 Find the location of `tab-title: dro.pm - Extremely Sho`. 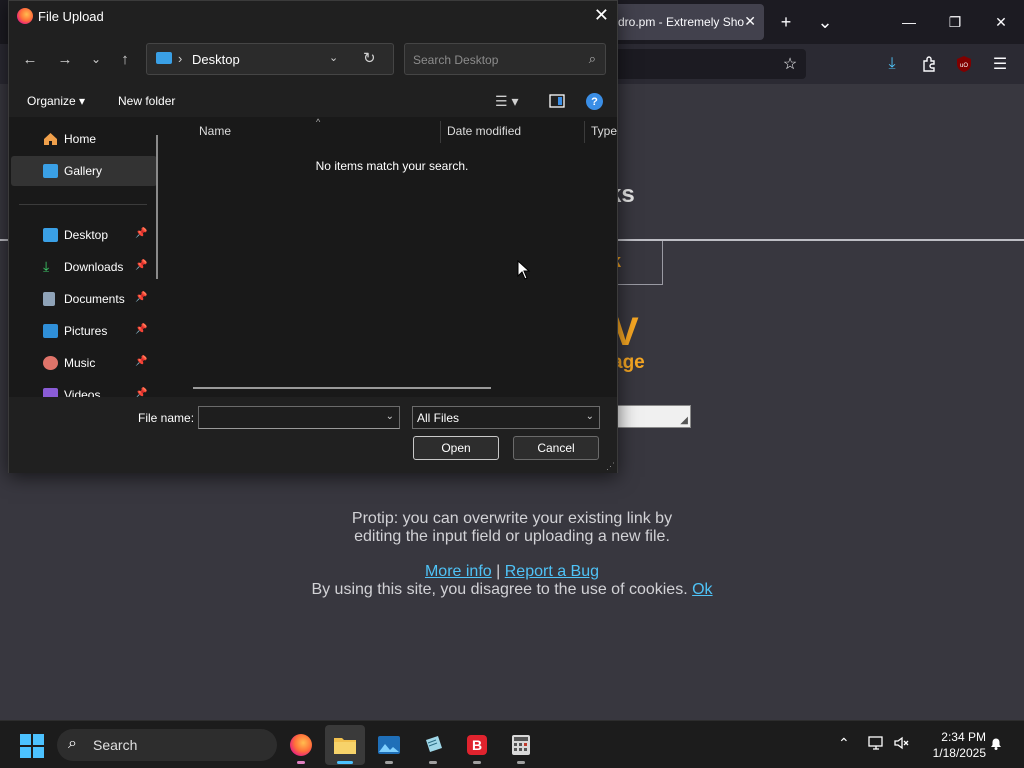

tab-title: dro.pm - Extremely Sho is located at coordinates (681, 22).